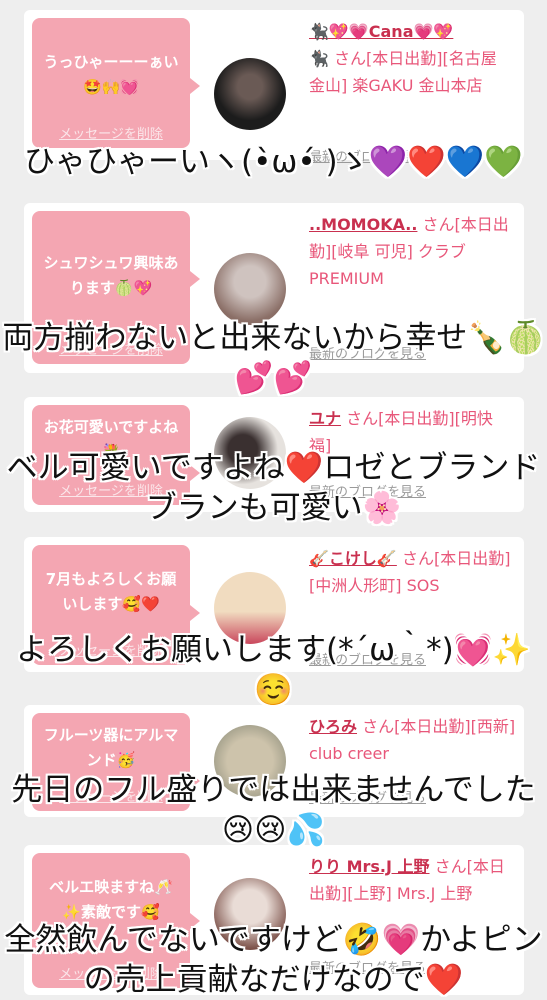 The image size is (547, 1000). What do you see at coordinates (111, 132) in the screenshot?
I see `delete-message-link: メッセージを削除` at bounding box center [111, 132].